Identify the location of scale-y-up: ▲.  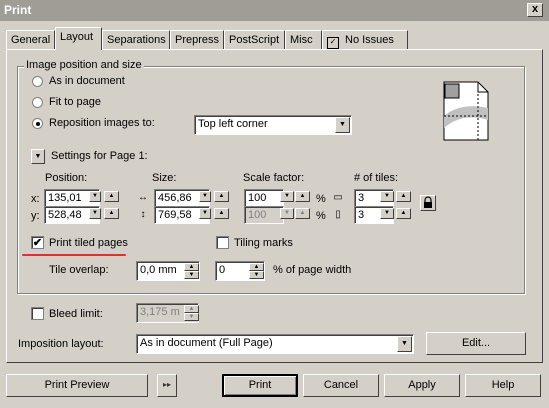
(302, 213).